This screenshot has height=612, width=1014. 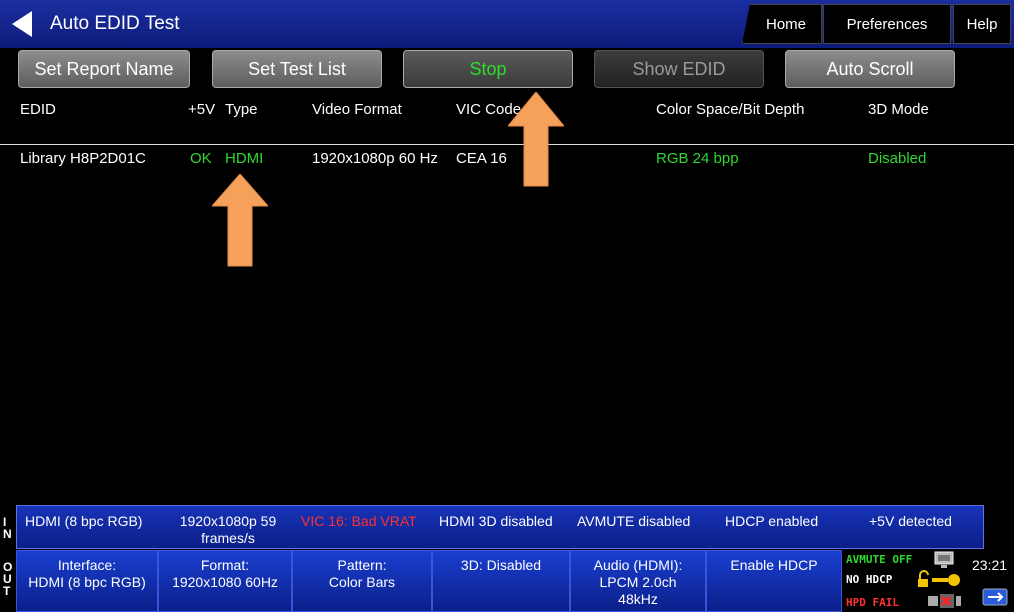 I want to click on out-interface-button: Interface: HDMI (8 bpc RGB), so click(x=87, y=581).